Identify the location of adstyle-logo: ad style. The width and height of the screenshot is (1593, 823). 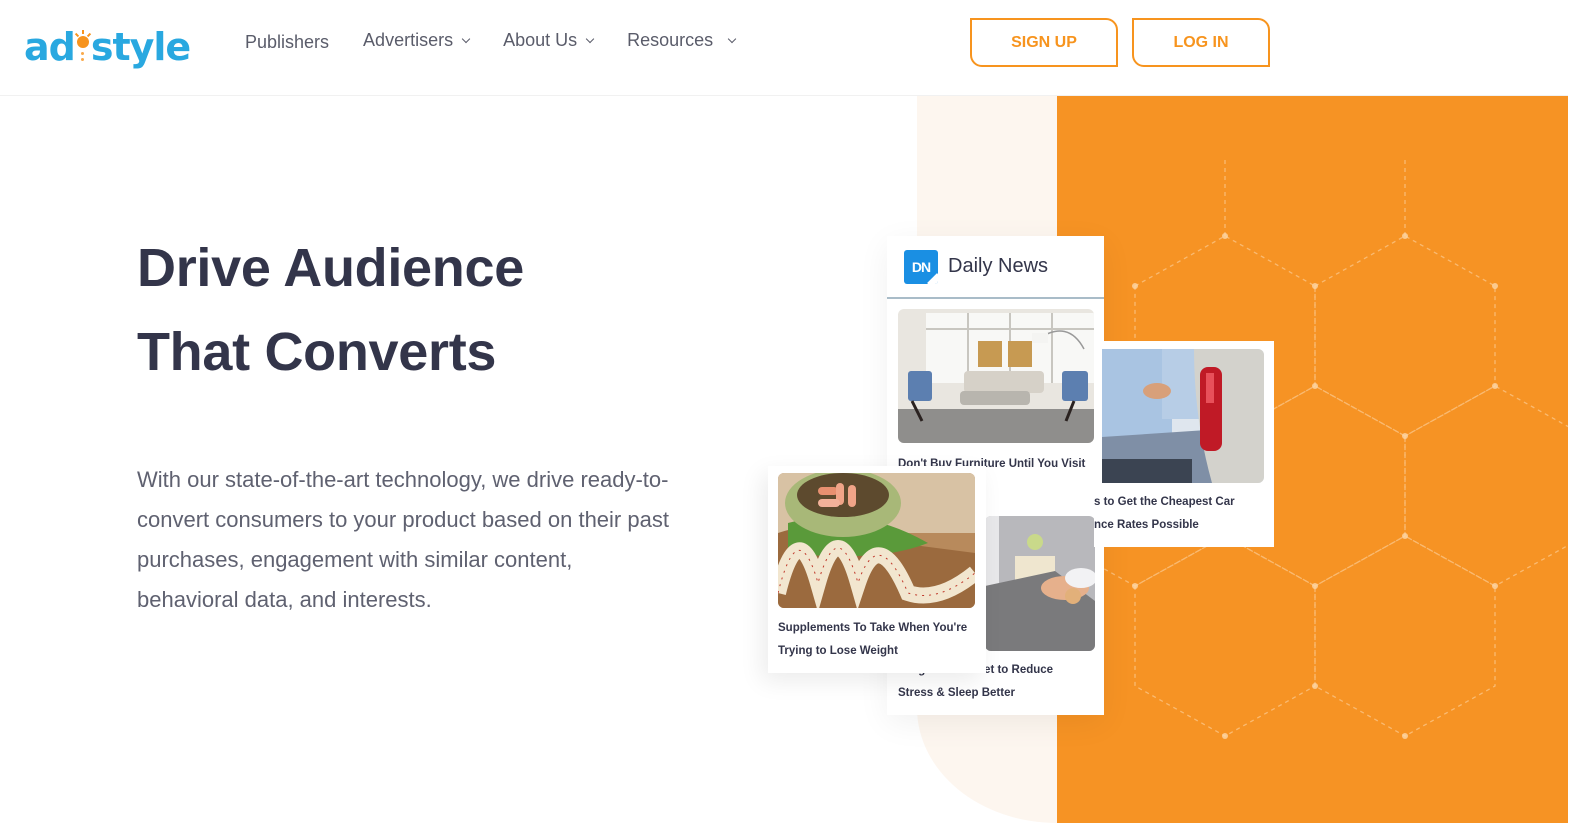
(107, 41).